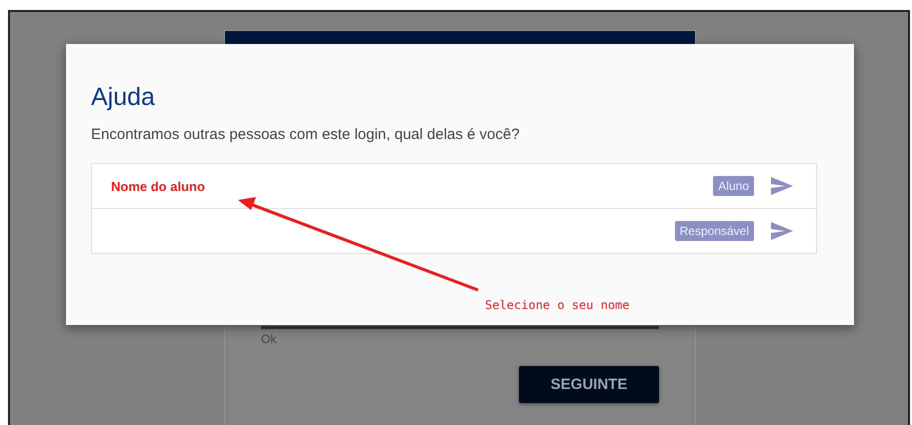 This screenshot has width=912, height=425. What do you see at coordinates (454, 186) in the screenshot?
I see `option-row: Nome do aluno Aluno` at bounding box center [454, 186].